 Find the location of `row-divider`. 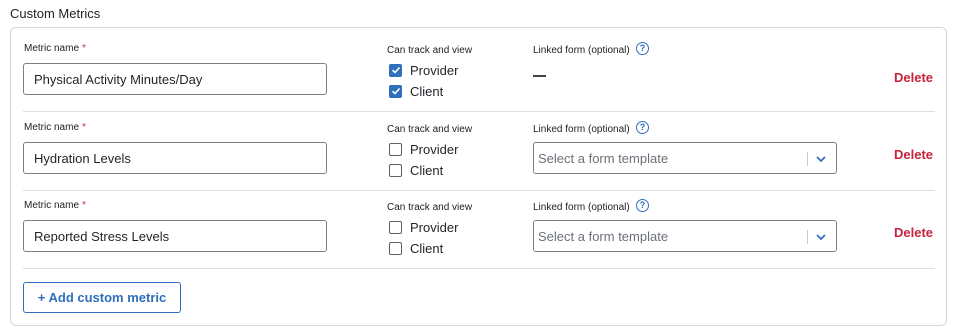

row-divider is located at coordinates (479, 268).